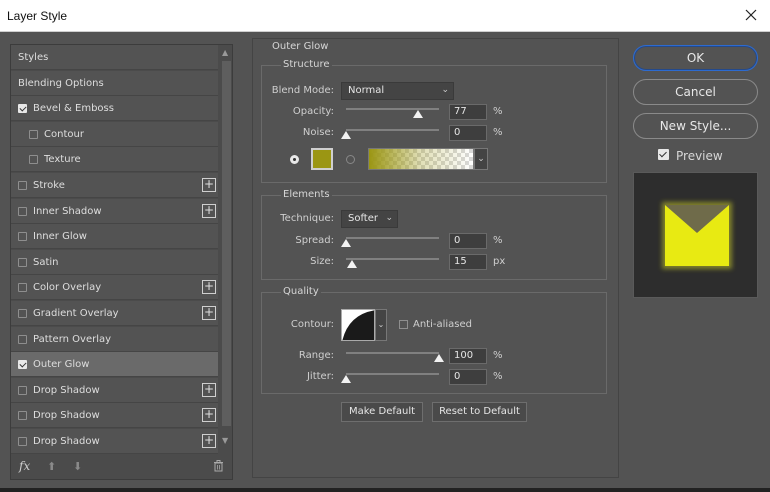 The height and width of the screenshot is (492, 770). Describe the element at coordinates (392, 374) in the screenshot. I see `jitter-slider` at that location.